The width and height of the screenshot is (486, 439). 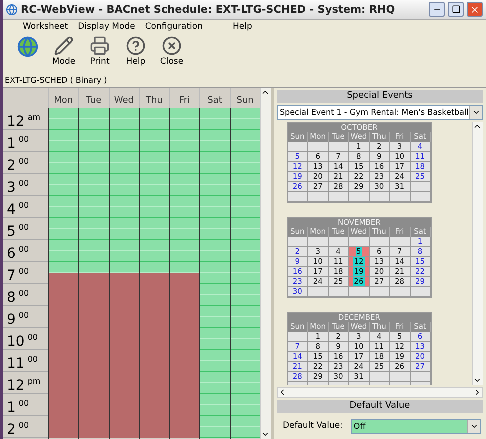 What do you see at coordinates (265, 263) in the screenshot?
I see `vertical-scrollbar` at bounding box center [265, 263].